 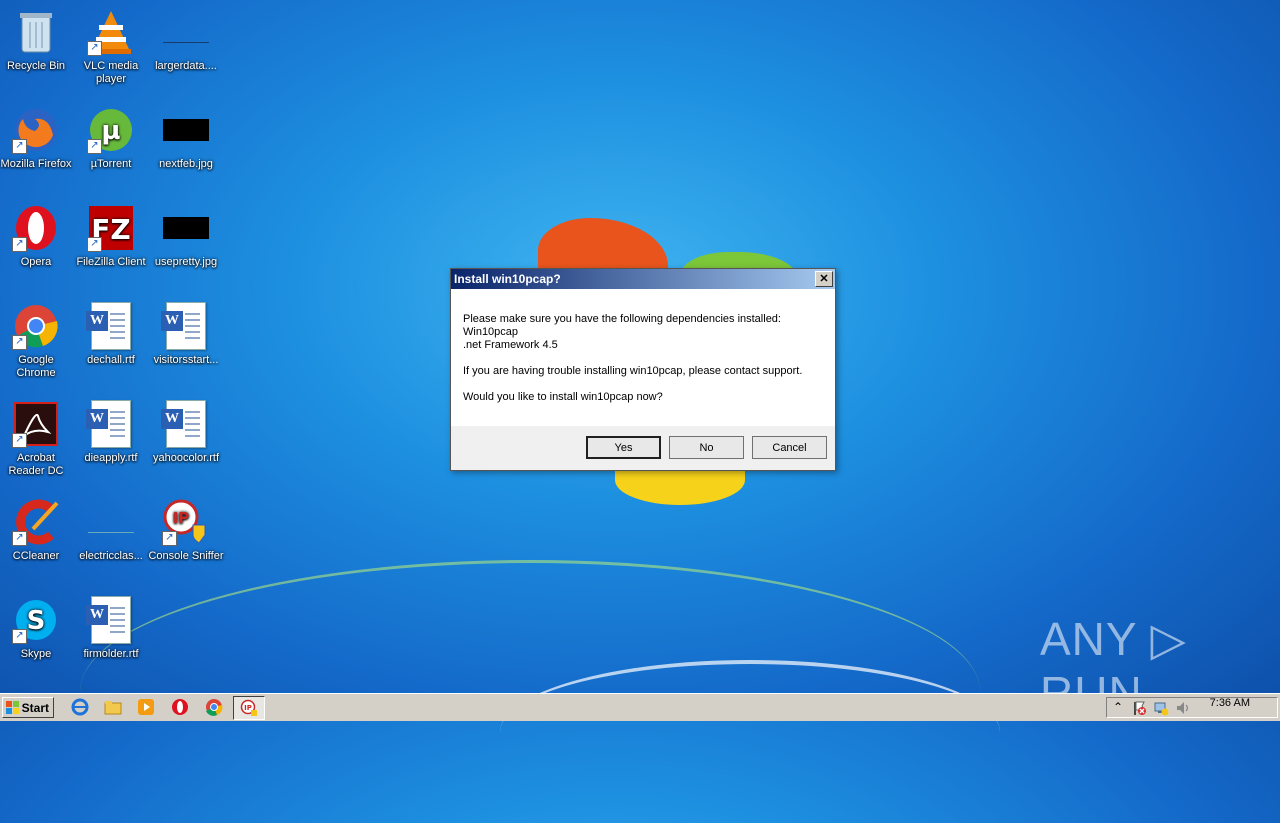 I want to click on desktop-icon-utorrent: µ ↗ µTorrent, so click(x=111, y=135).